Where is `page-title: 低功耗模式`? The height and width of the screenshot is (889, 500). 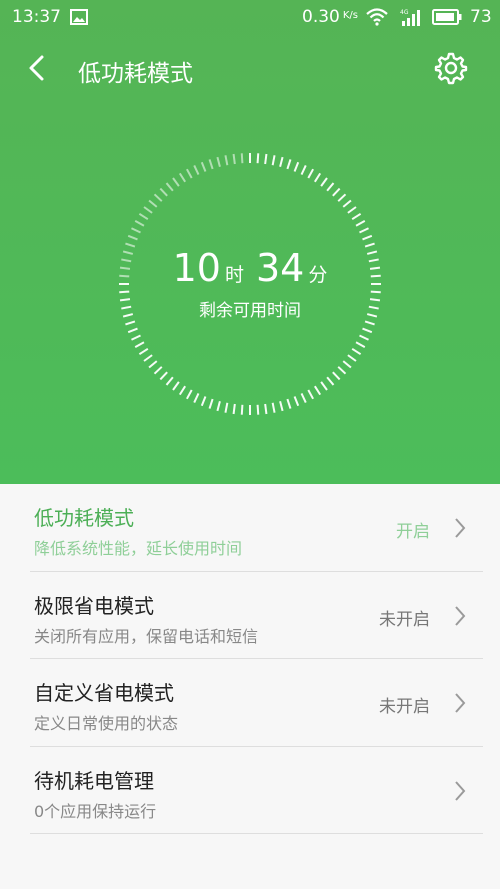 page-title: 低功耗模式 is located at coordinates (135, 74).